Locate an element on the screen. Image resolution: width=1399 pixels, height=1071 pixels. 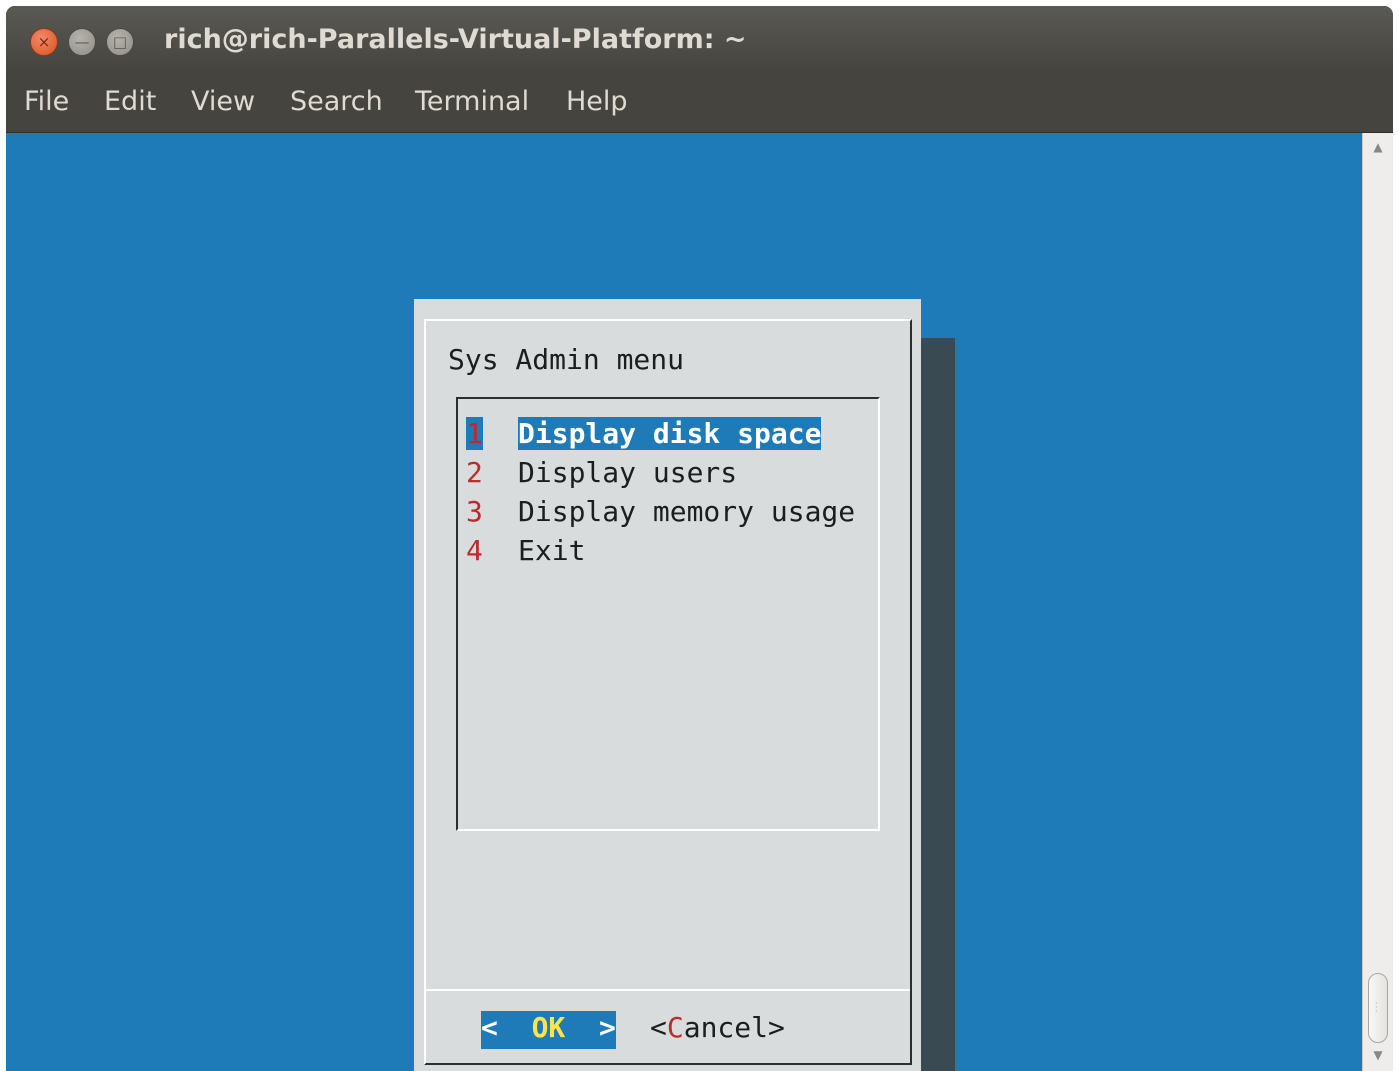
menu-file: File is located at coordinates (46, 101).